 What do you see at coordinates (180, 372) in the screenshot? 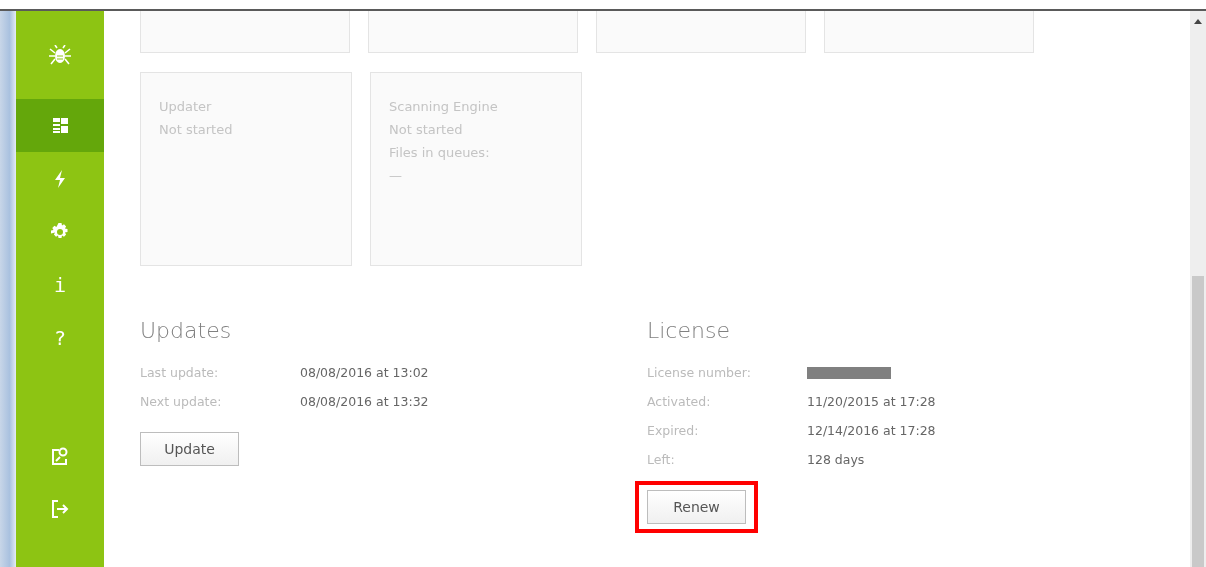
I see `field-label: Last update:` at bounding box center [180, 372].